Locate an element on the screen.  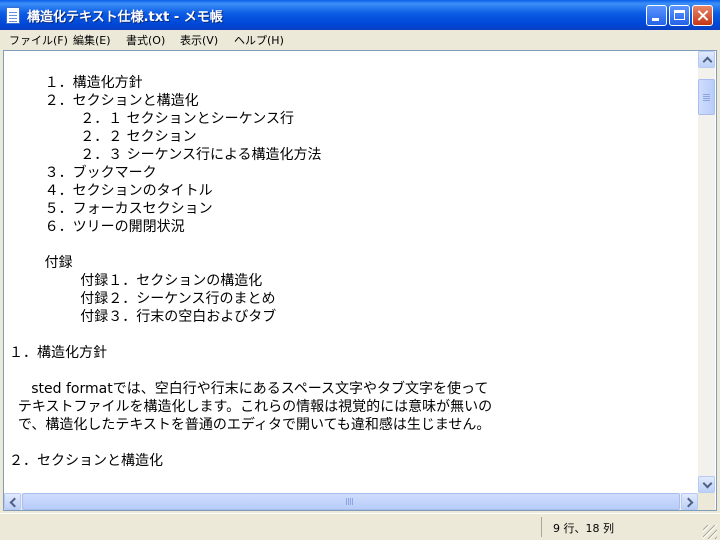
vertical-scroll-thumb is located at coordinates (706, 97).